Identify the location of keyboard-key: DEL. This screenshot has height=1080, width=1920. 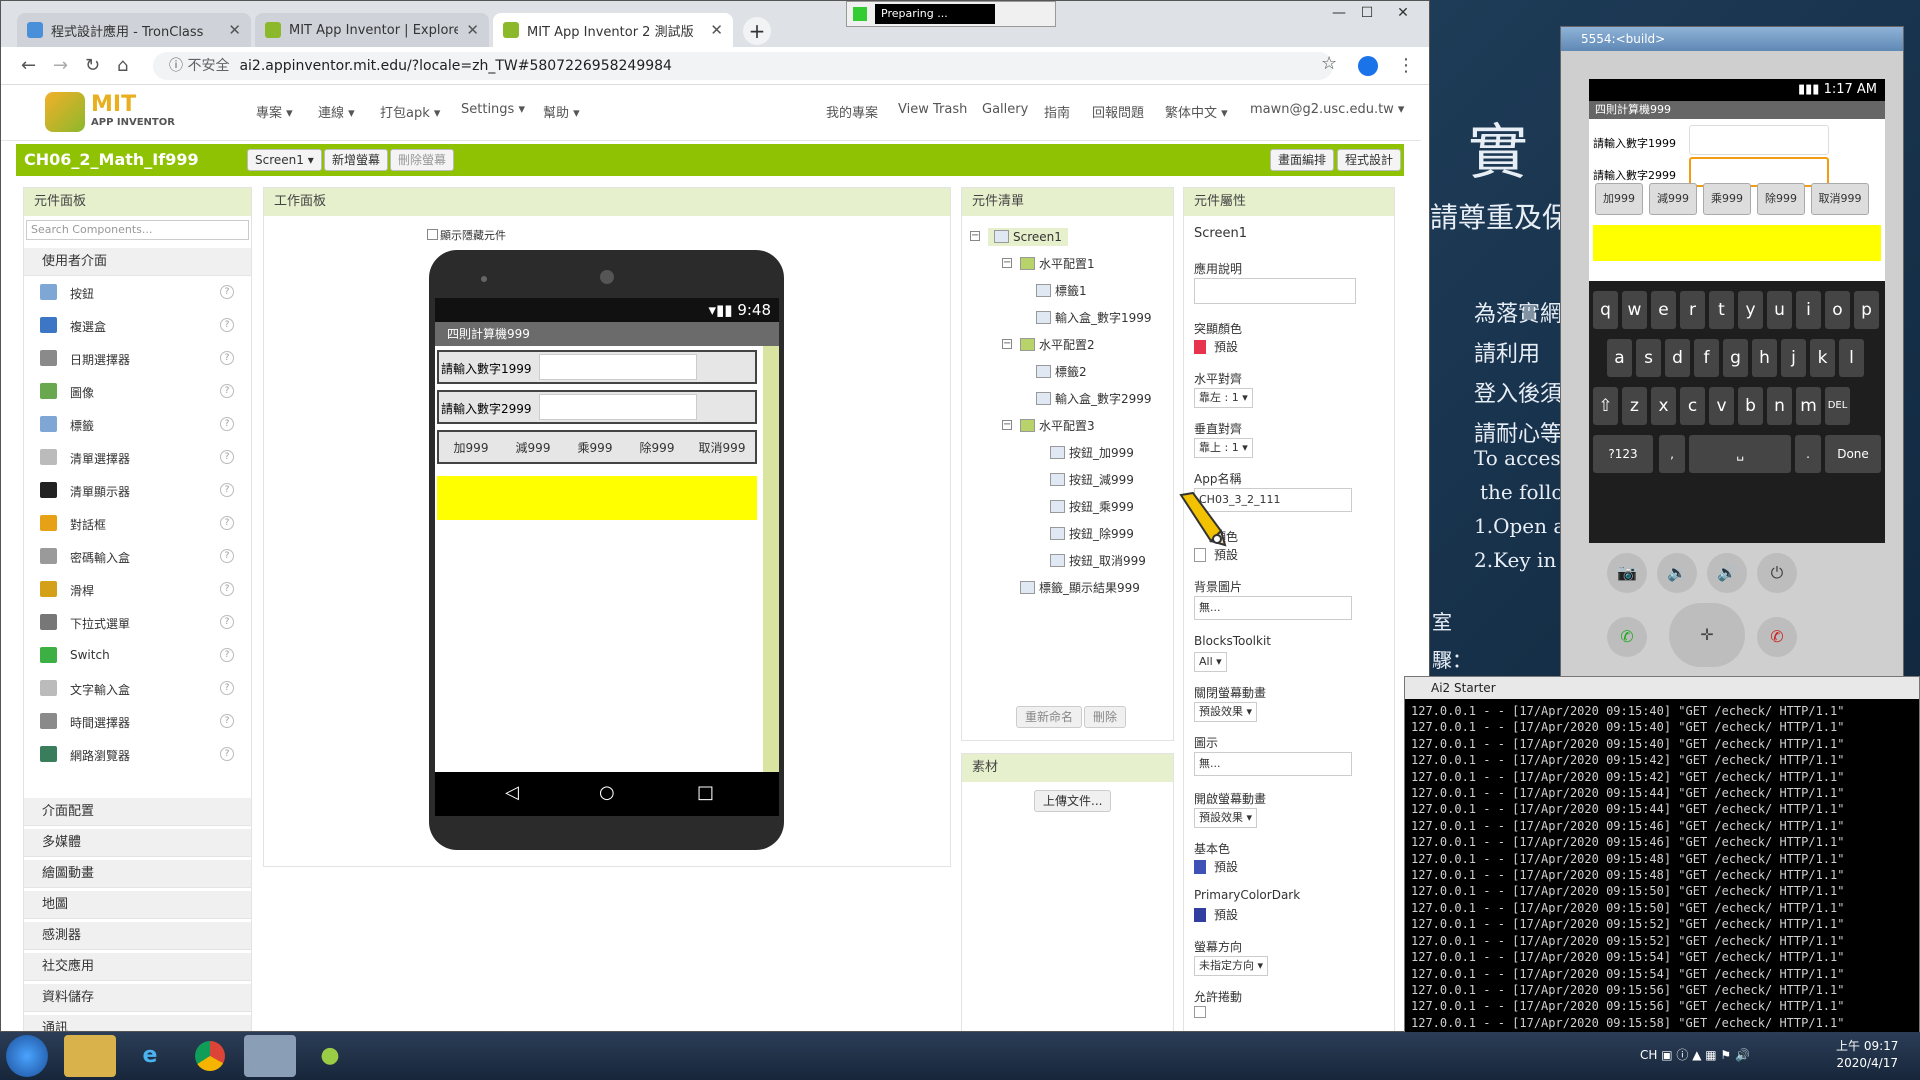
(1837, 406).